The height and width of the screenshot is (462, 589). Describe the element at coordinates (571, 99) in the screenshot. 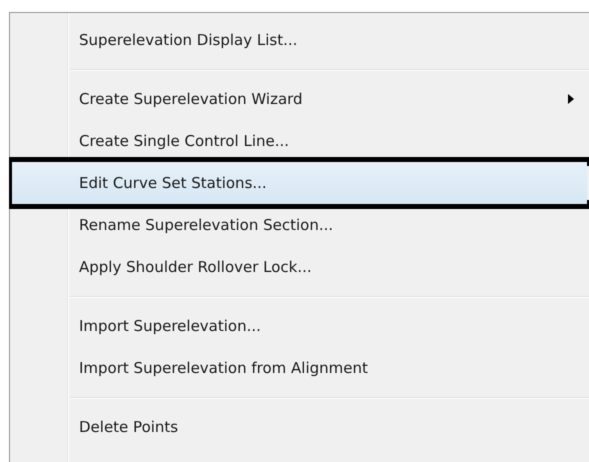

I see `submenu-arrow-icon` at that location.